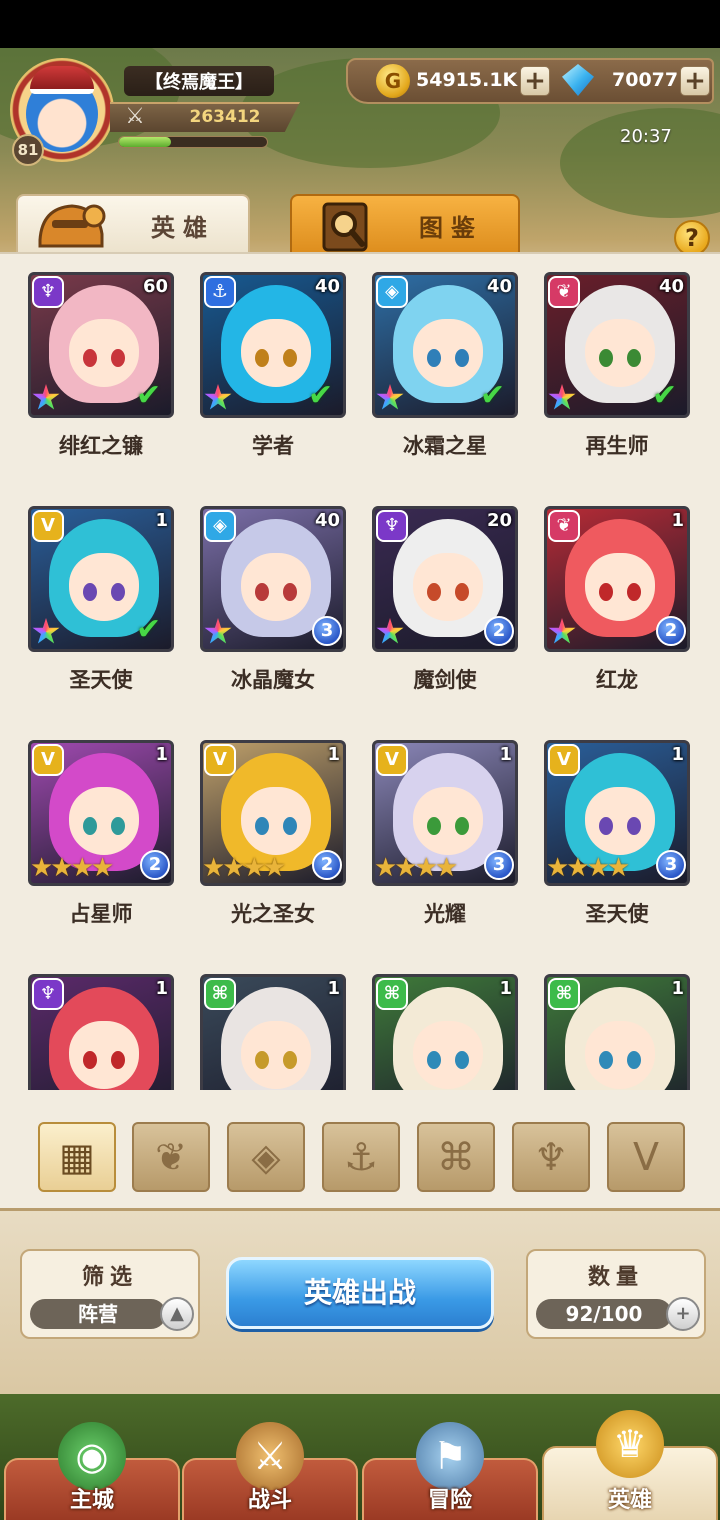 Image resolution: width=720 pixels, height=1520 pixels. I want to click on hero-card: ⚓ 40 ✔, so click(273, 345).